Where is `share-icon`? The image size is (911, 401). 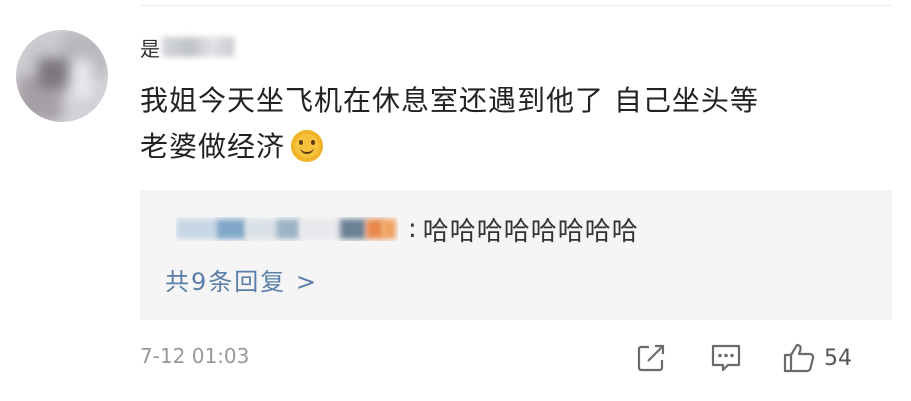
share-icon is located at coordinates (651, 358).